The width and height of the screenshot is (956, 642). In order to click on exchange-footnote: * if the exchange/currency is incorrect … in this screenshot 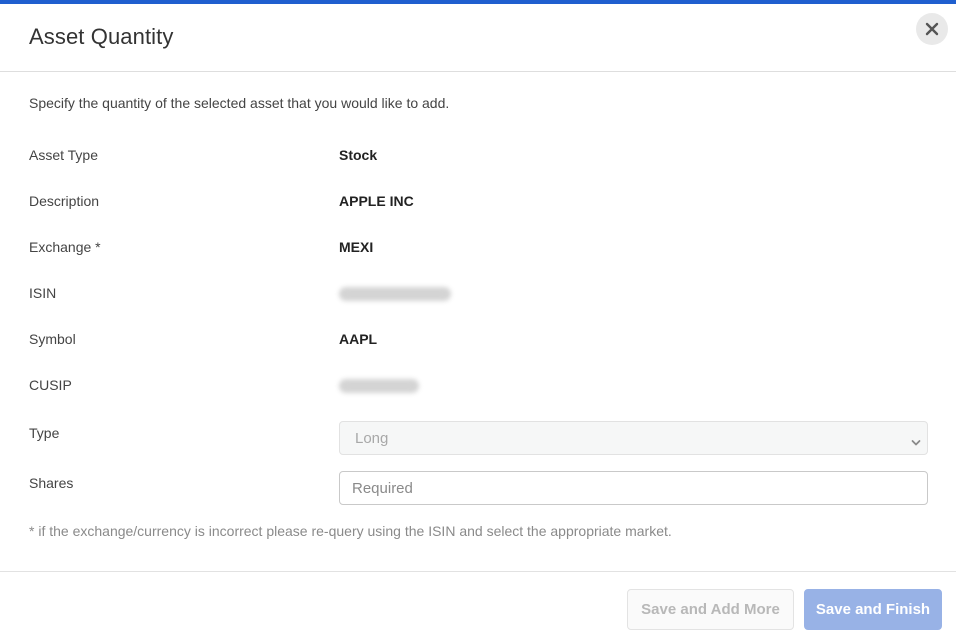, I will do `click(350, 531)`.